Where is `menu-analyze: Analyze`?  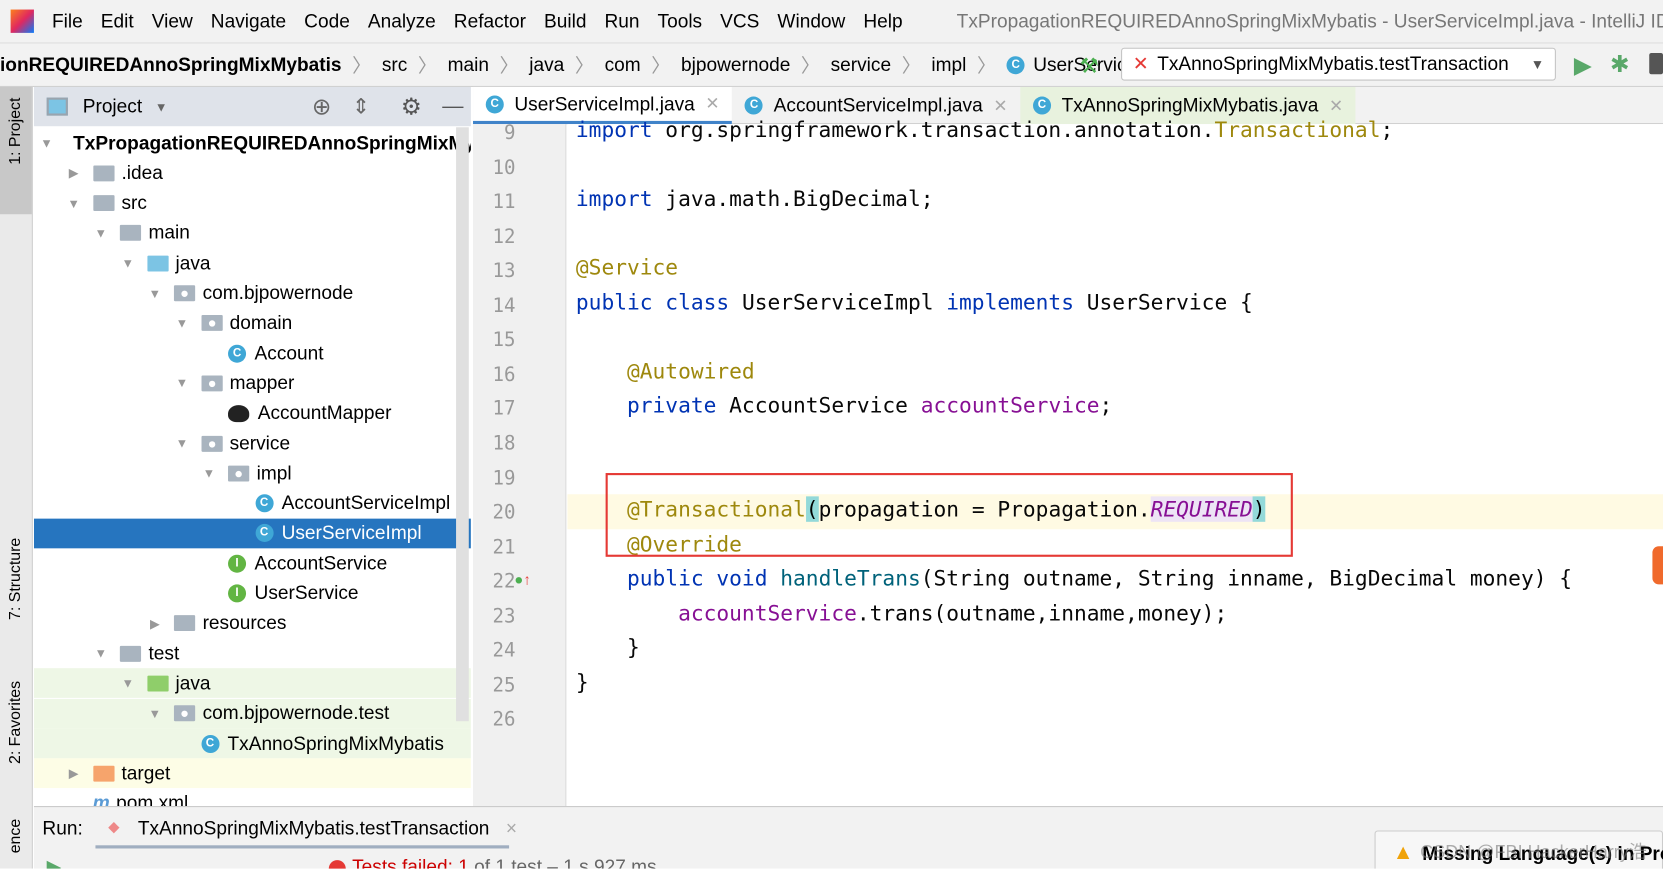
menu-analyze: Analyze is located at coordinates (402, 21).